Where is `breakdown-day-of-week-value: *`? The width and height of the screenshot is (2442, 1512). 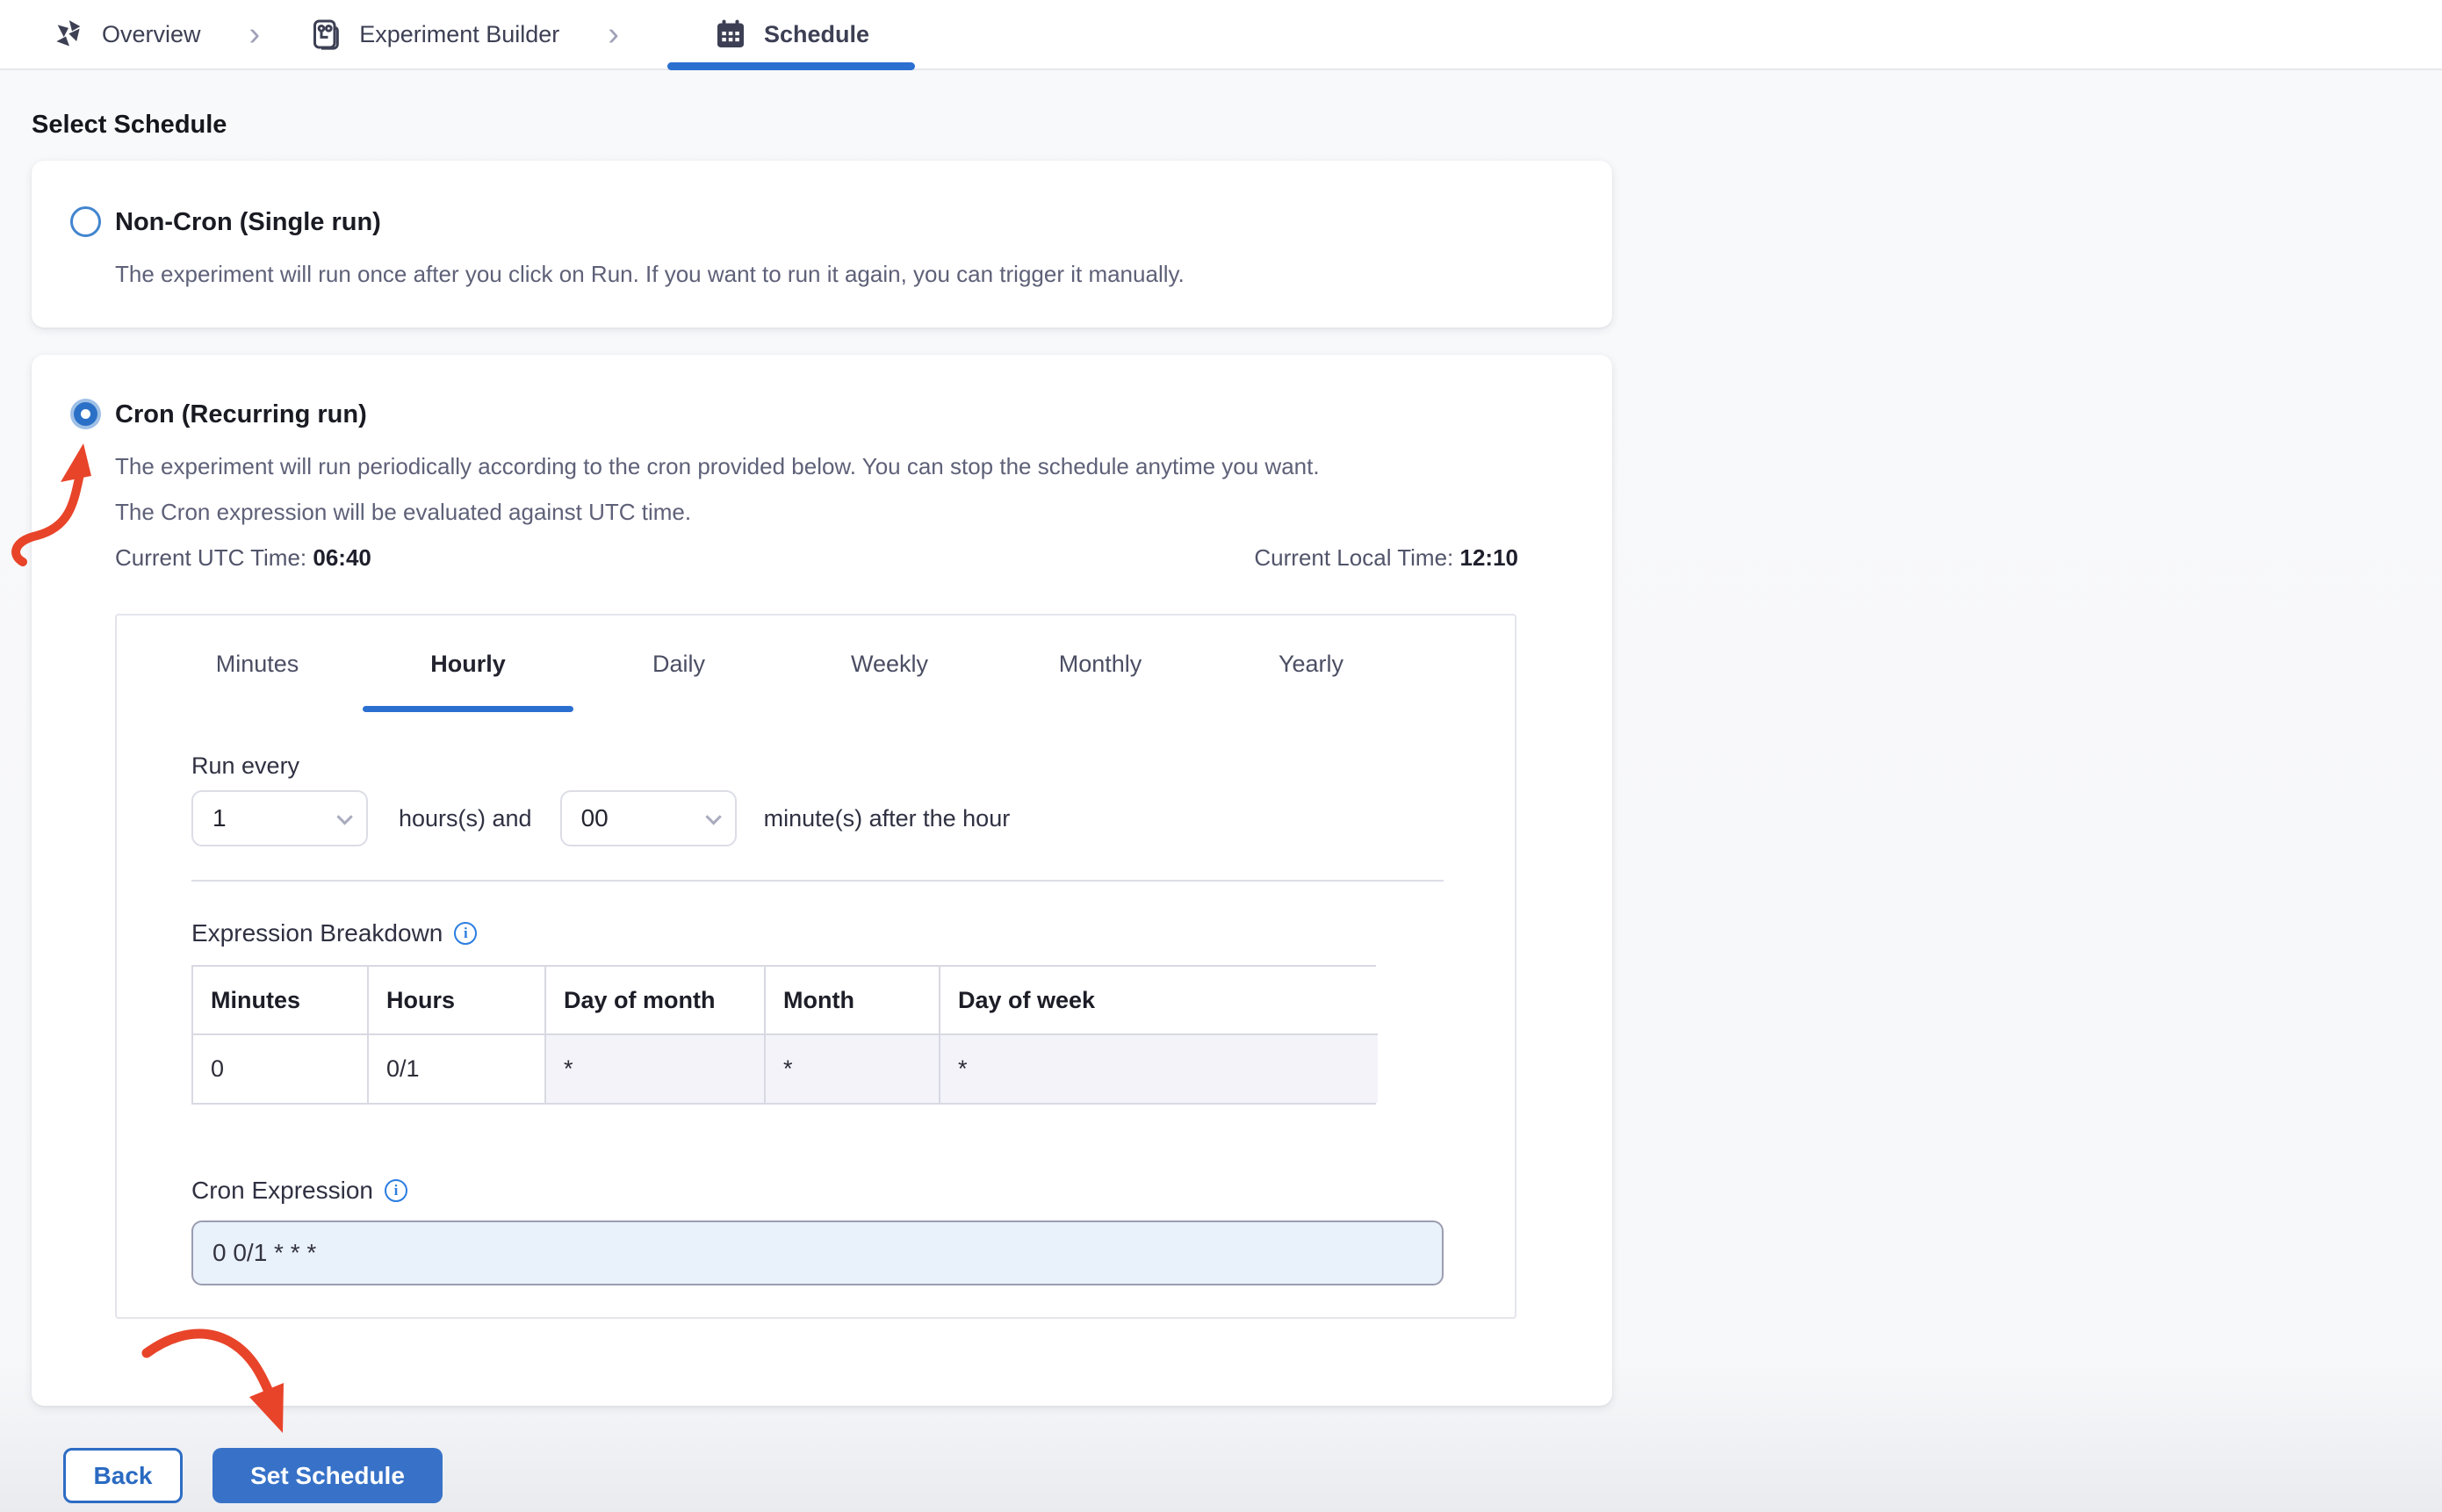
breakdown-day-of-week-value: * is located at coordinates (1159, 1069).